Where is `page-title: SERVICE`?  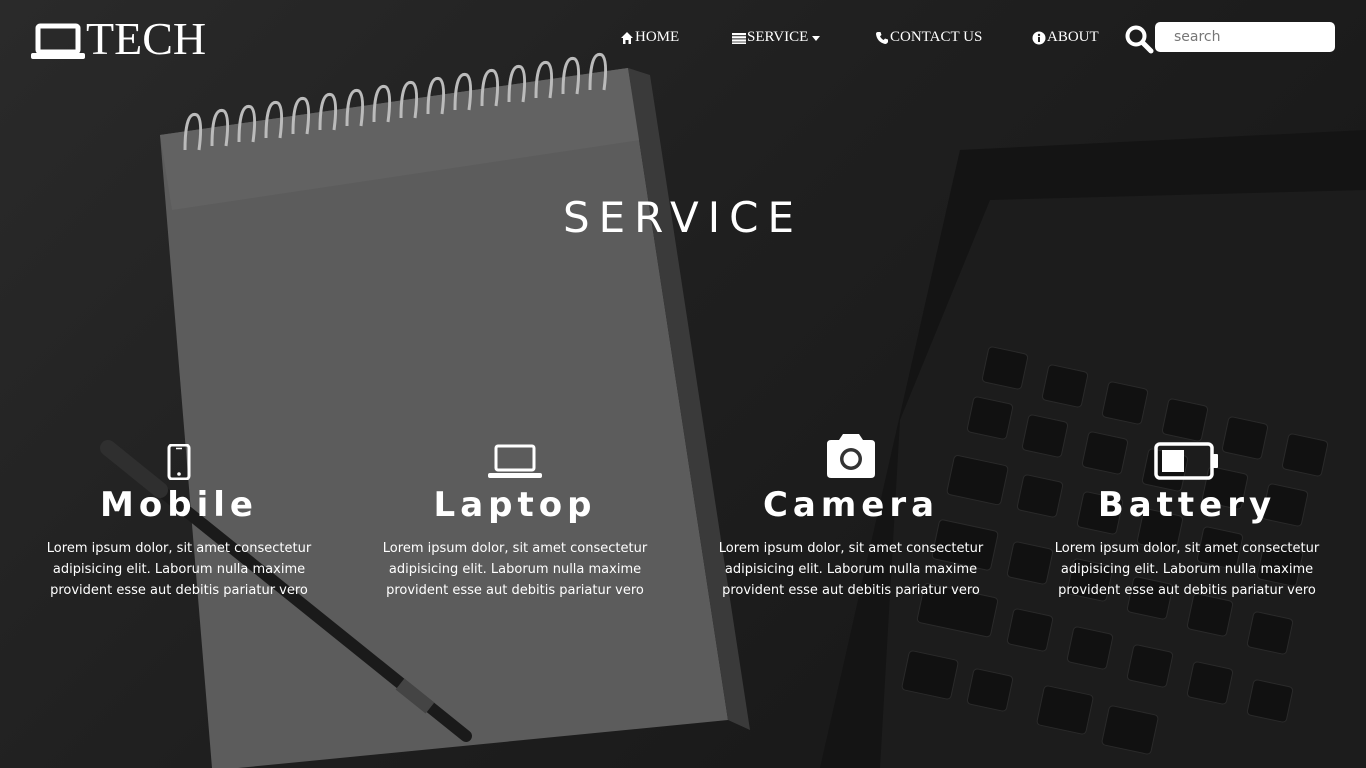
page-title: SERVICE is located at coordinates (683, 217).